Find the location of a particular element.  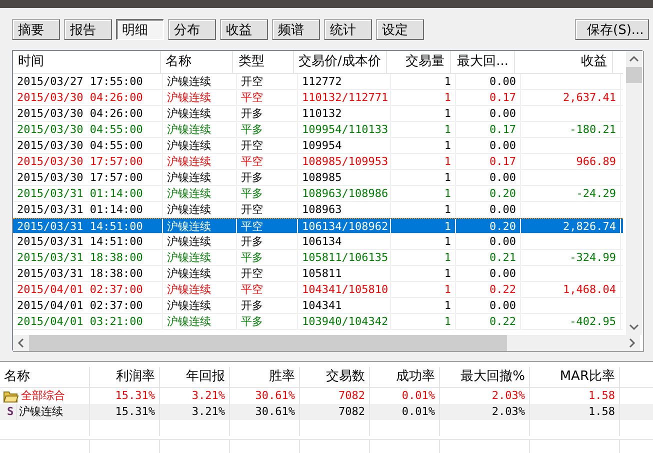

table-cell: -180.21 is located at coordinates (571, 129).